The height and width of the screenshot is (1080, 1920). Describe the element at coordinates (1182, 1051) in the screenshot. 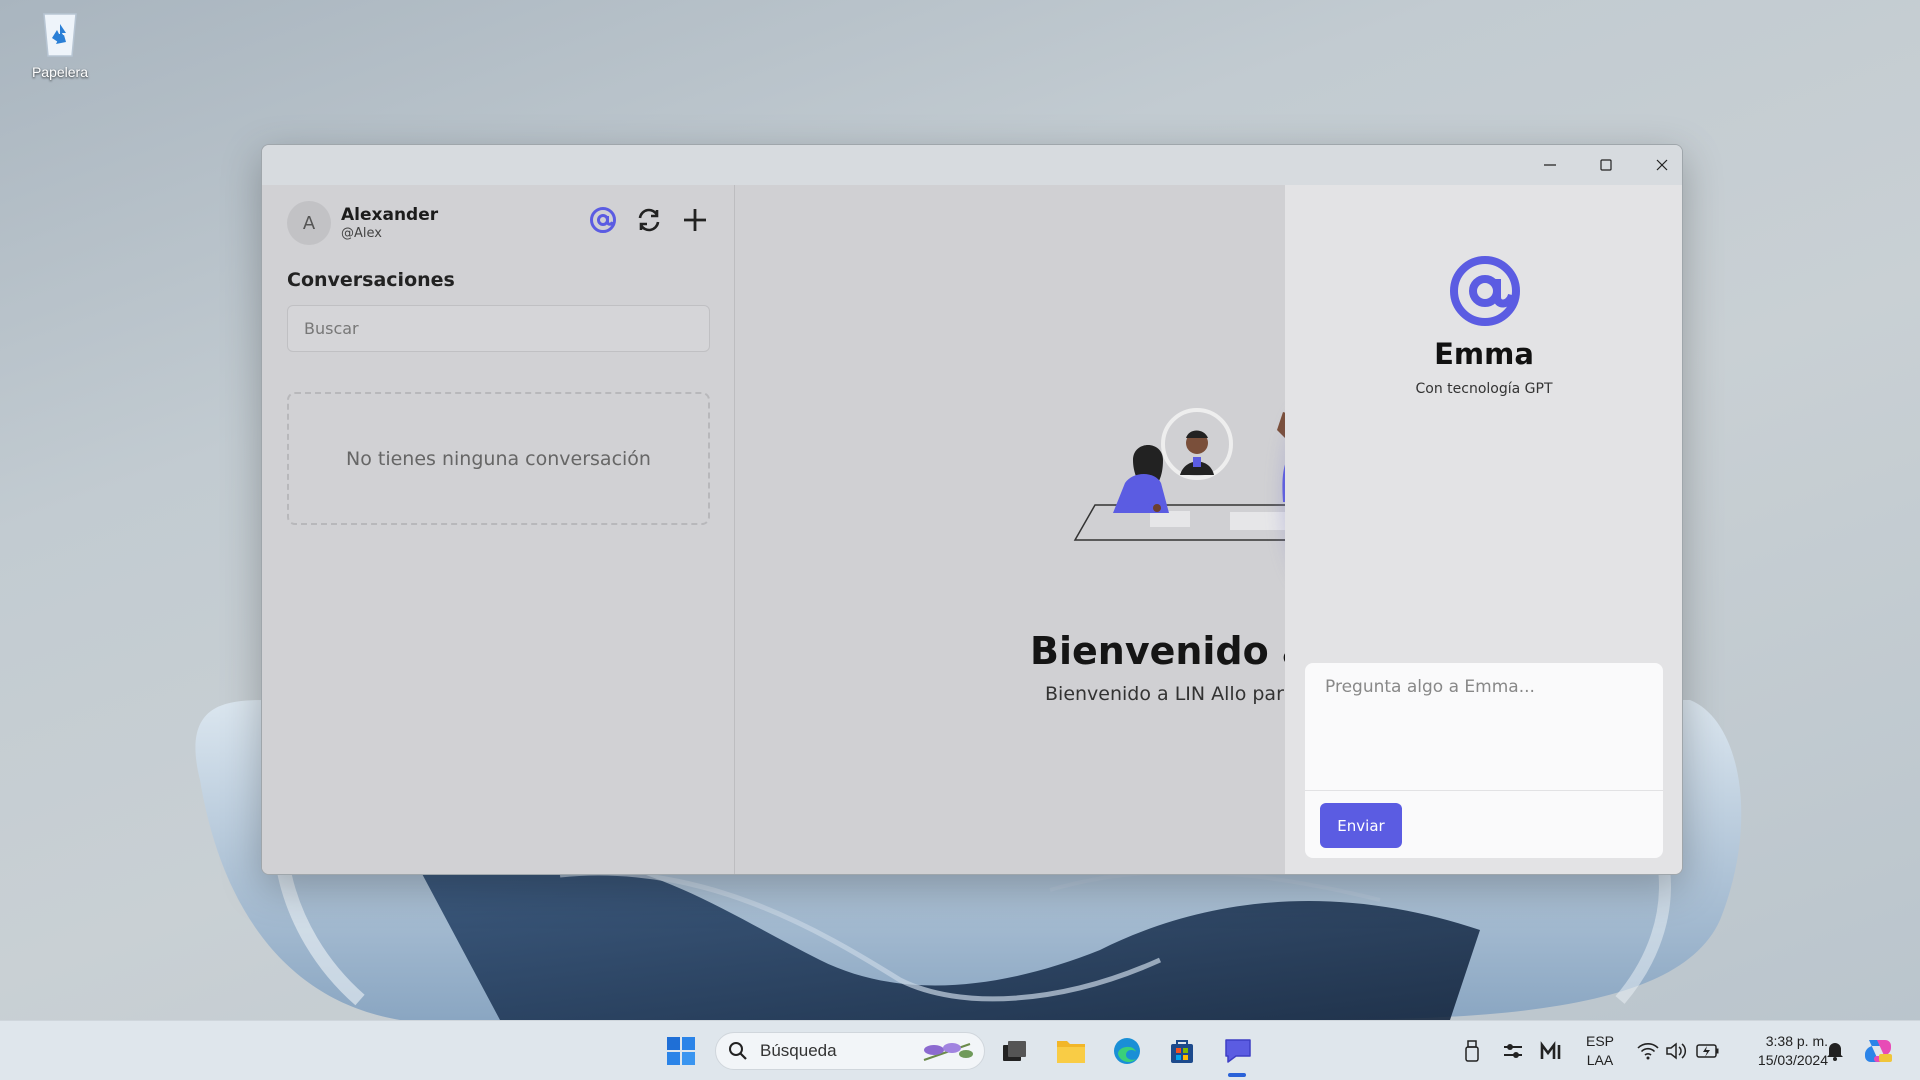

I see `store-icon` at that location.